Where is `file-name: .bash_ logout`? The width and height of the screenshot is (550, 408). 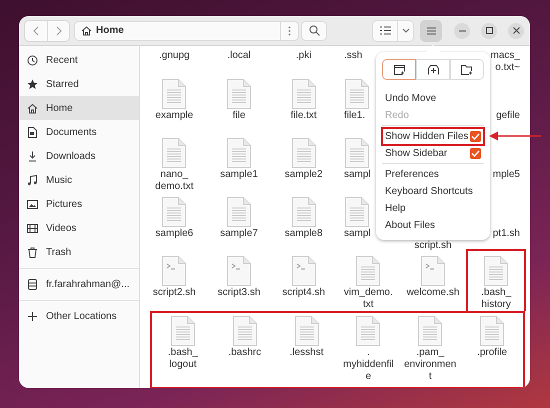 file-name: .bash_ logout is located at coordinates (183, 359).